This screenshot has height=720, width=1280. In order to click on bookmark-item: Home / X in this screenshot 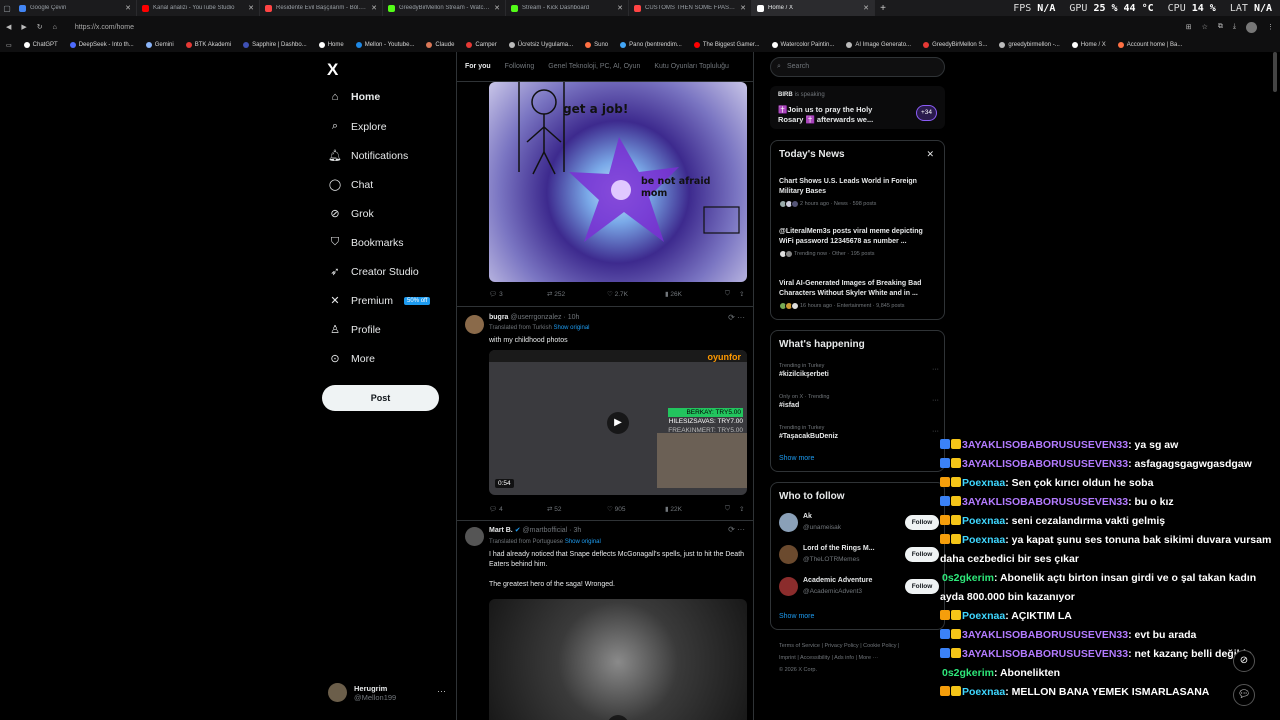, I will do `click(1088, 45)`.